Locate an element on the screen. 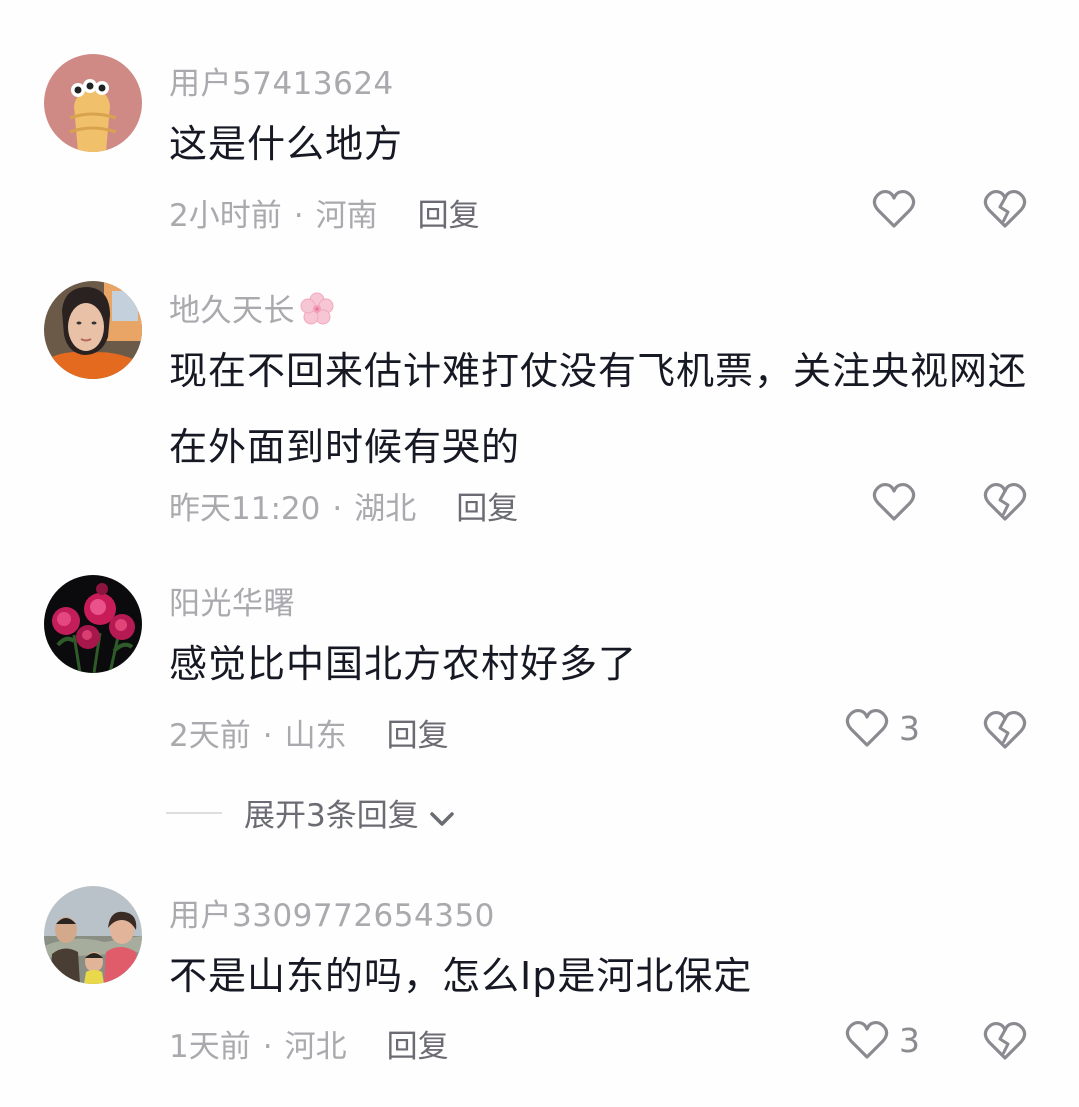  comment-meta: 2天前 · 山东 回复 is located at coordinates (309, 732).